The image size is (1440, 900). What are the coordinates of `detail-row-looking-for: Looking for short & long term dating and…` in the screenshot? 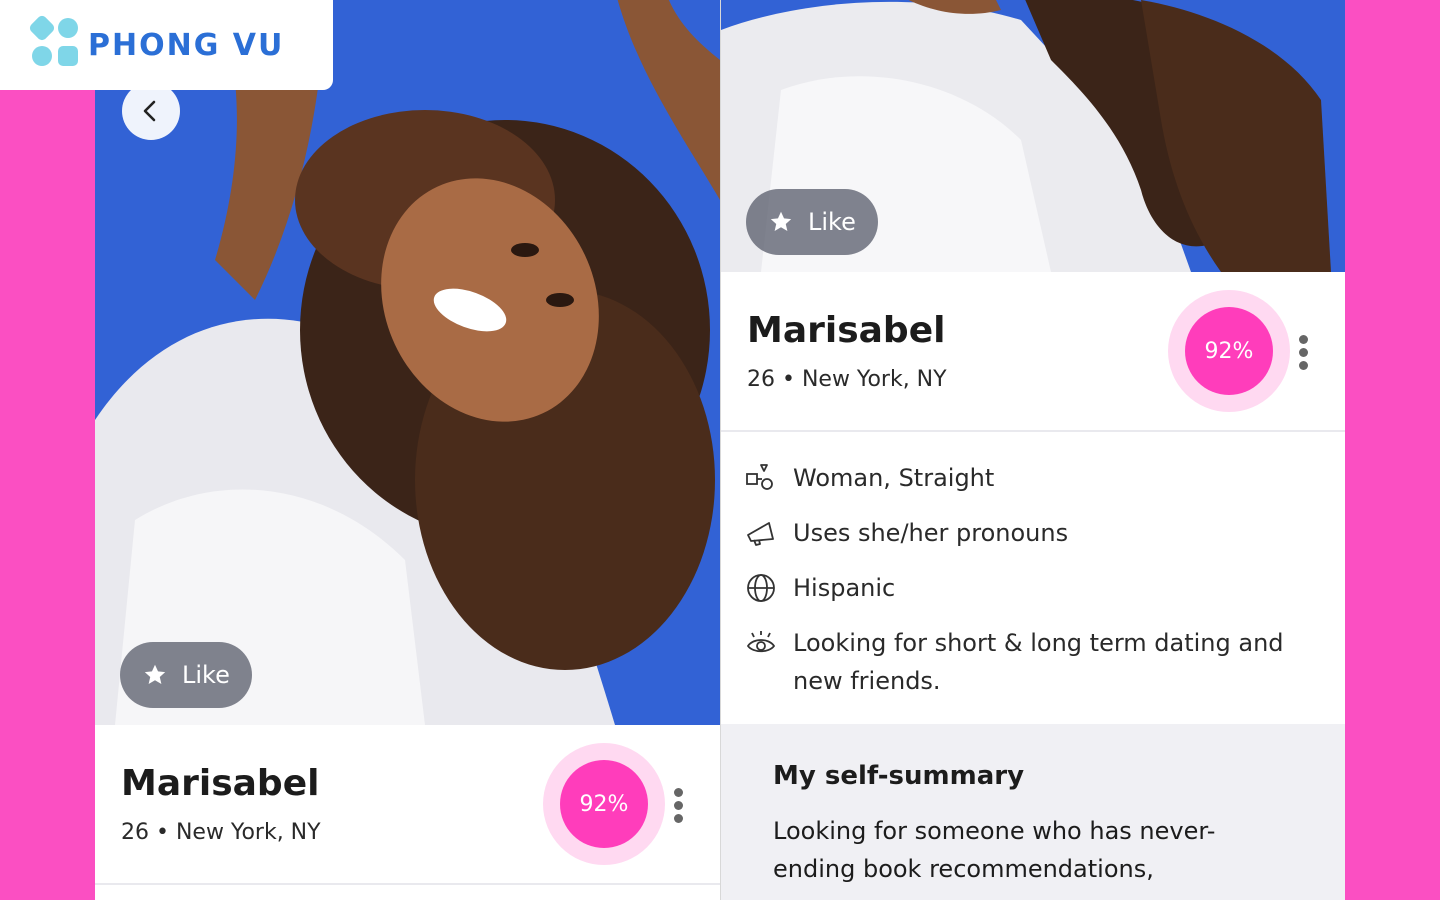 It's located at (1029, 663).